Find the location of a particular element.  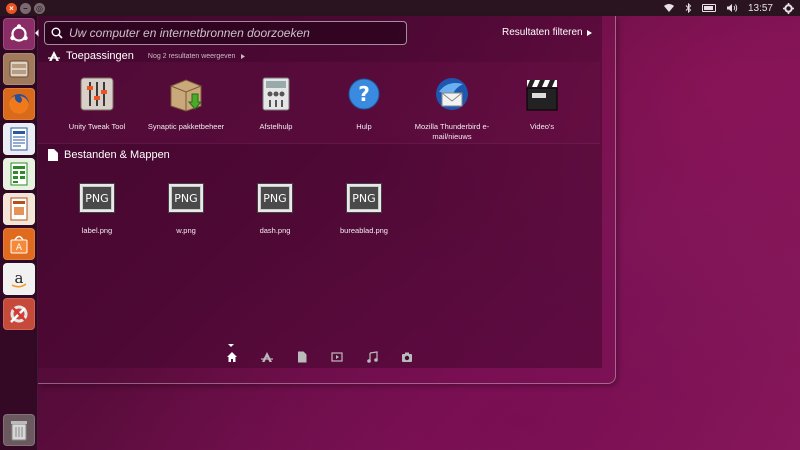

lens-bar is located at coordinates (319, 356).